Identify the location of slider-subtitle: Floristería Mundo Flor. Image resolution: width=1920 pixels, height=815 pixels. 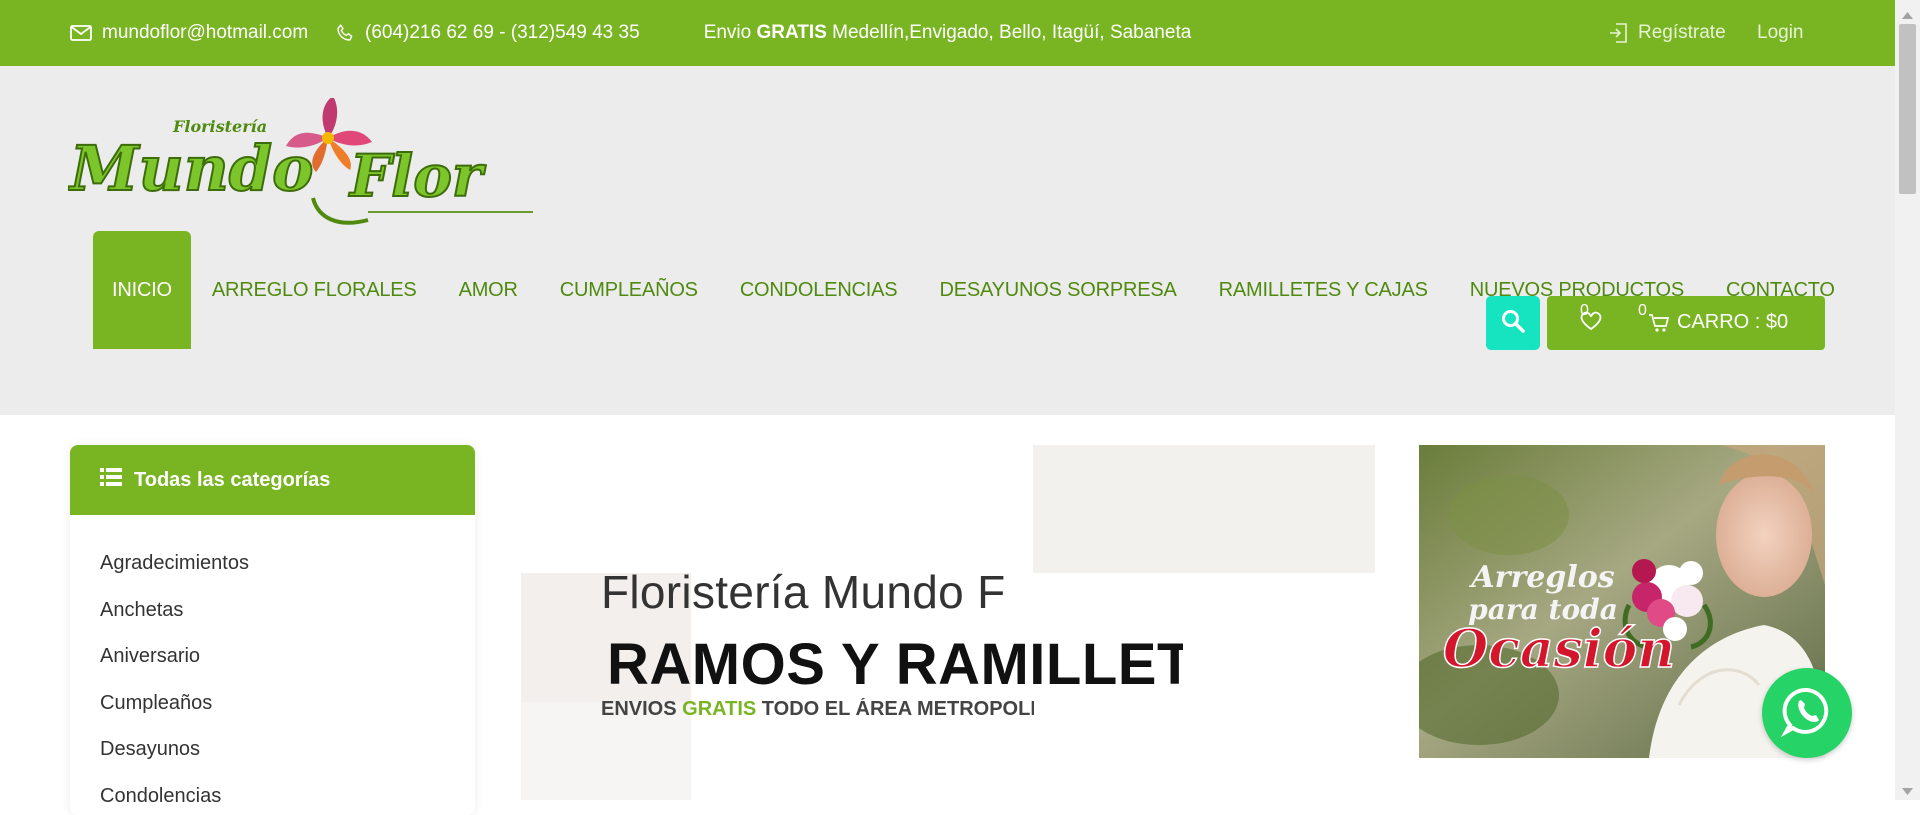
(803, 592).